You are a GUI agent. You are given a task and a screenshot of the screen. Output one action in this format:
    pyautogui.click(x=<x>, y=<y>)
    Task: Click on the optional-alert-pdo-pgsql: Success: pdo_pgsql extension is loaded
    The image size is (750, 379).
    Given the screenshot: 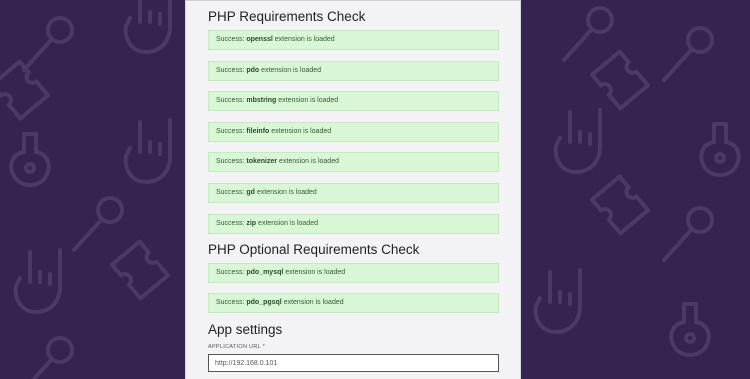 What is the action you would take?
    pyautogui.click(x=353, y=303)
    